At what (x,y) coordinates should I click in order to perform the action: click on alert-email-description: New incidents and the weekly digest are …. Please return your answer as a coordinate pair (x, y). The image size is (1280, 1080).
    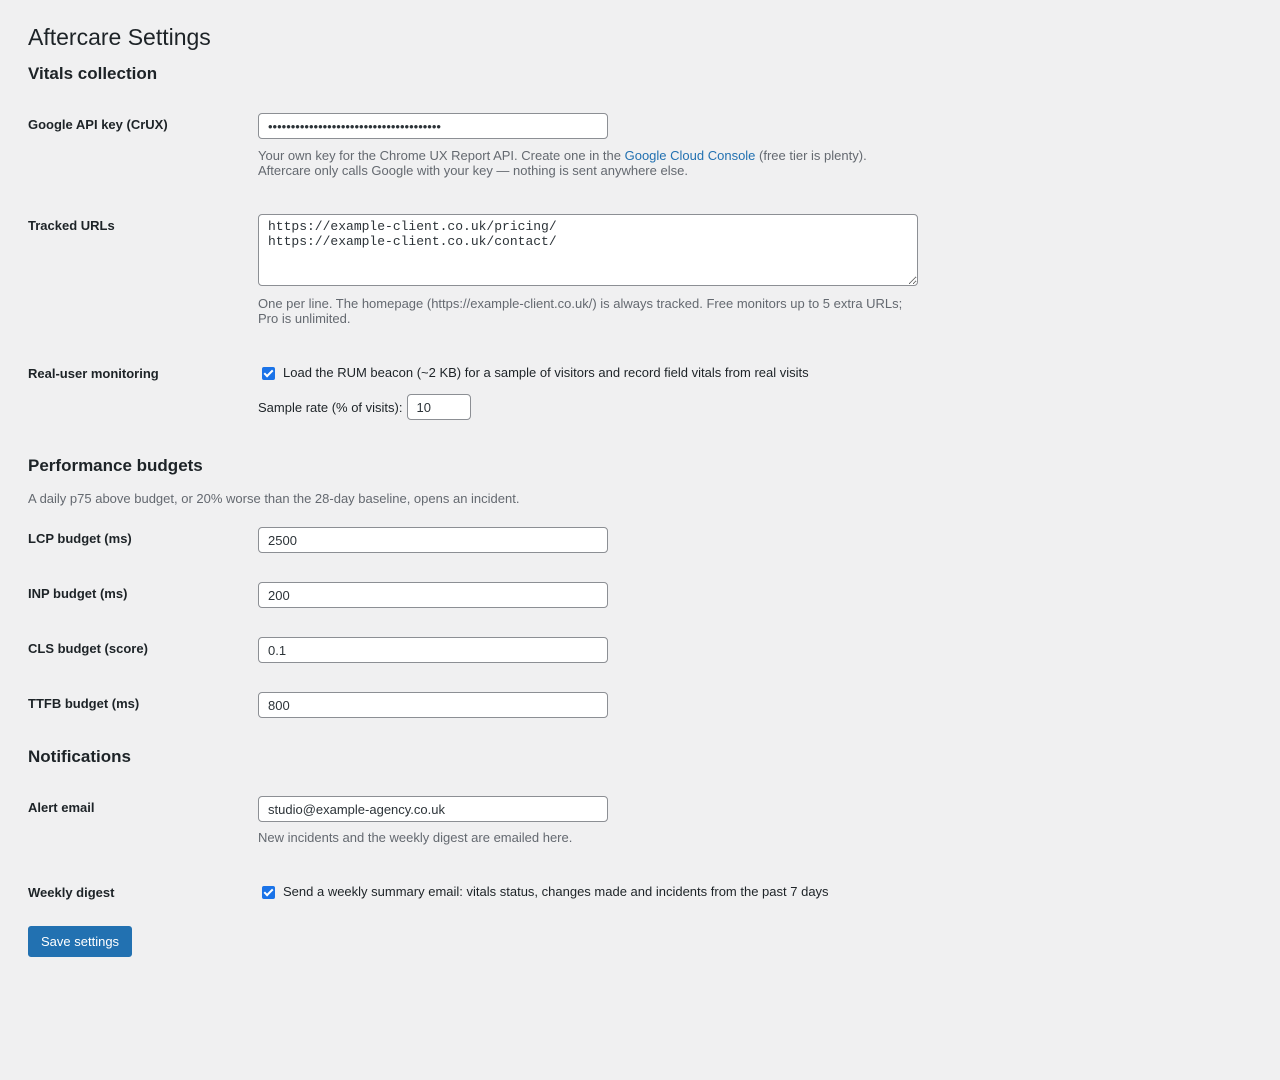
    Looking at the image, I should click on (415, 837).